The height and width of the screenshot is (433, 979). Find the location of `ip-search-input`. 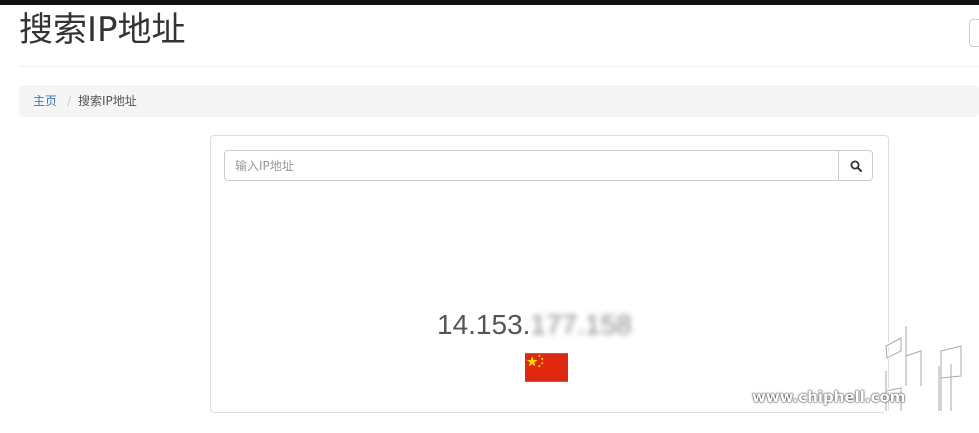

ip-search-input is located at coordinates (531, 165).